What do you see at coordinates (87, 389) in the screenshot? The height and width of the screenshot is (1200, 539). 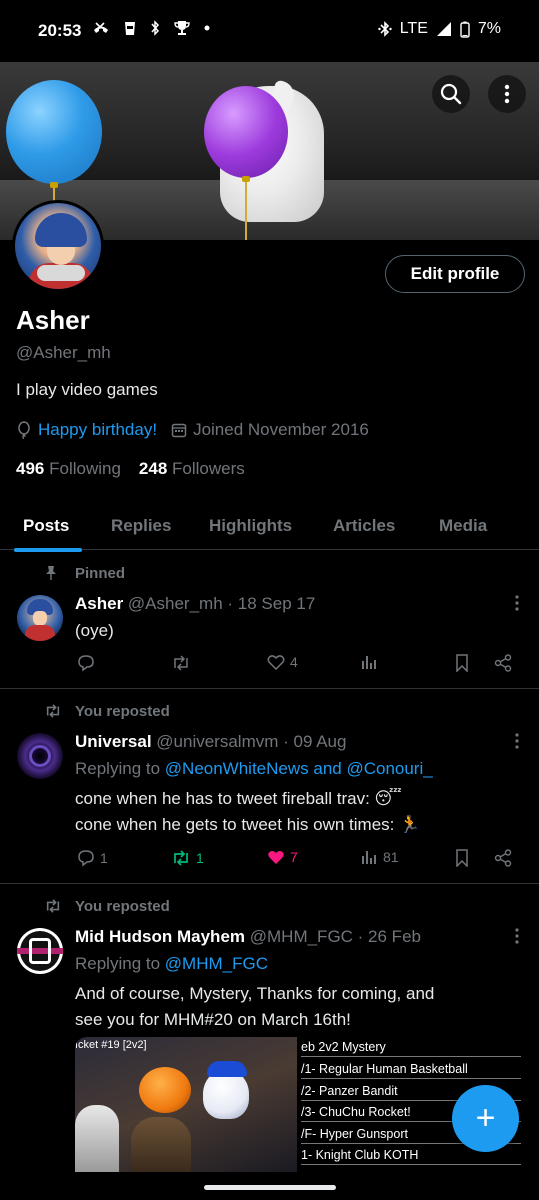 I see `profile-bio: I play video games` at bounding box center [87, 389].